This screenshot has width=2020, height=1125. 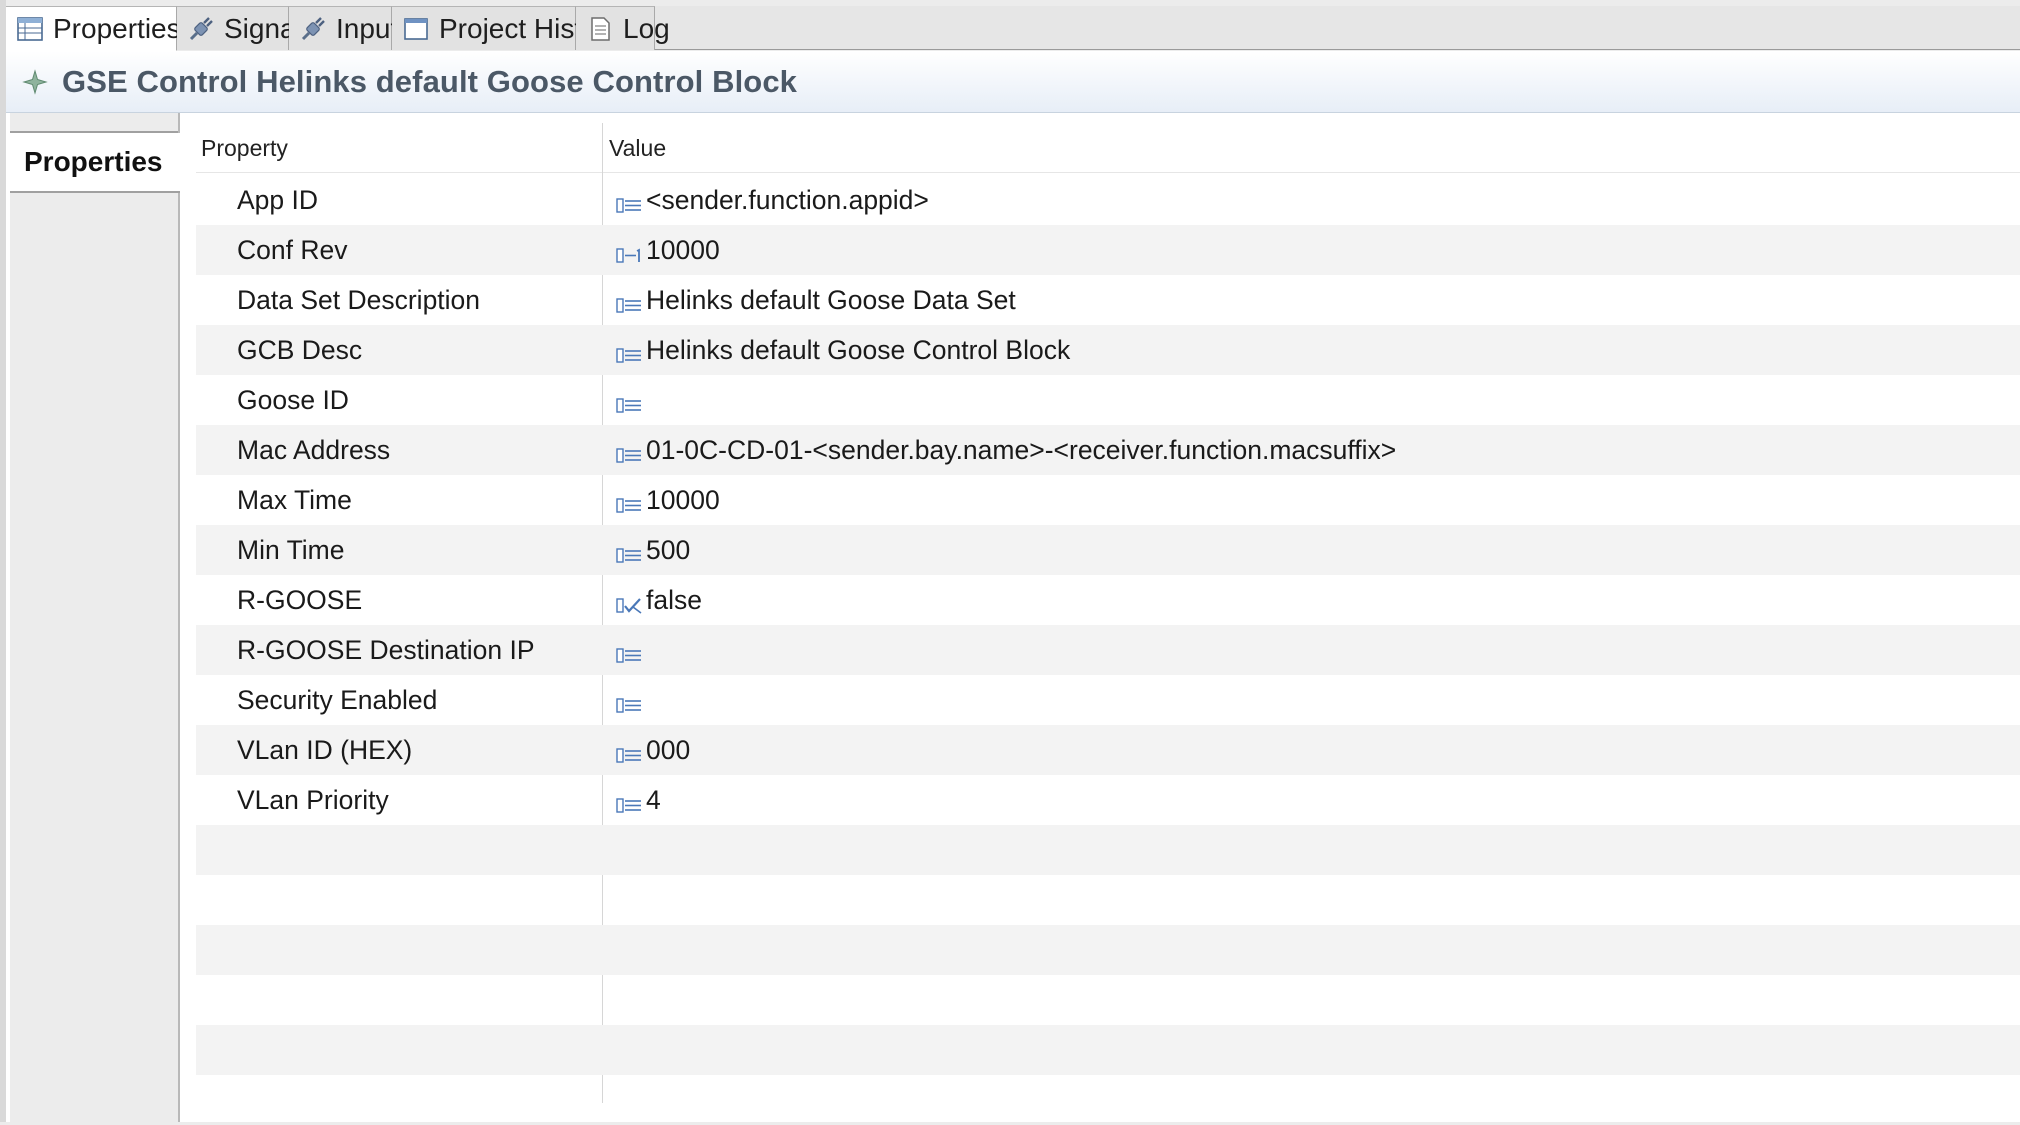 What do you see at coordinates (1108, 800) in the screenshot?
I see `table-row: VLan Priority 4` at bounding box center [1108, 800].